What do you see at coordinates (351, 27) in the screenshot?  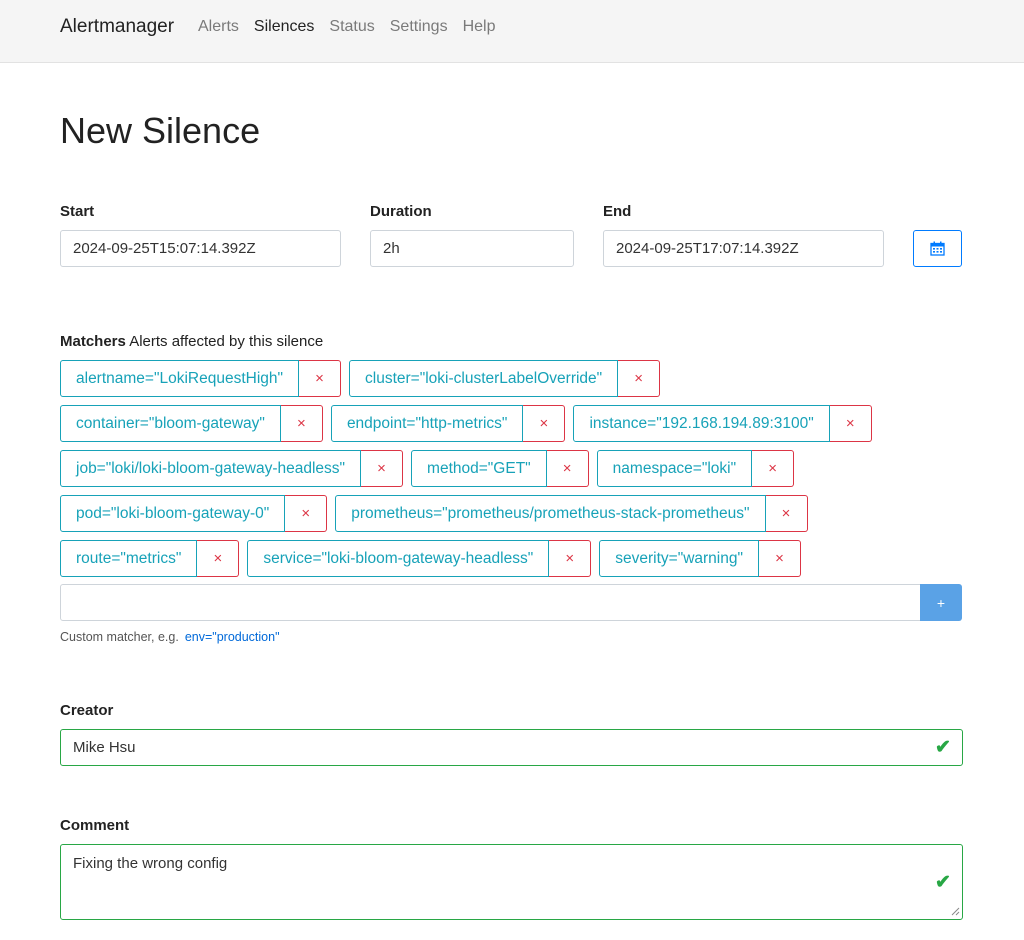 I see `nav-status: Status` at bounding box center [351, 27].